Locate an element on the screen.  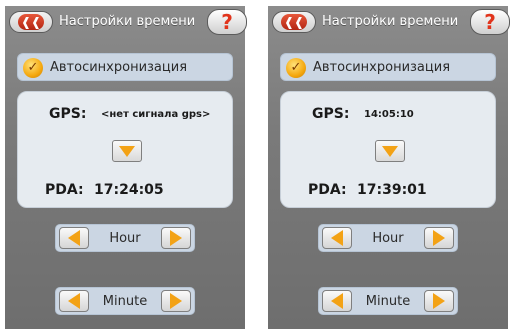
gps-time-value: <нет сигнала gps> is located at coordinates (156, 114).